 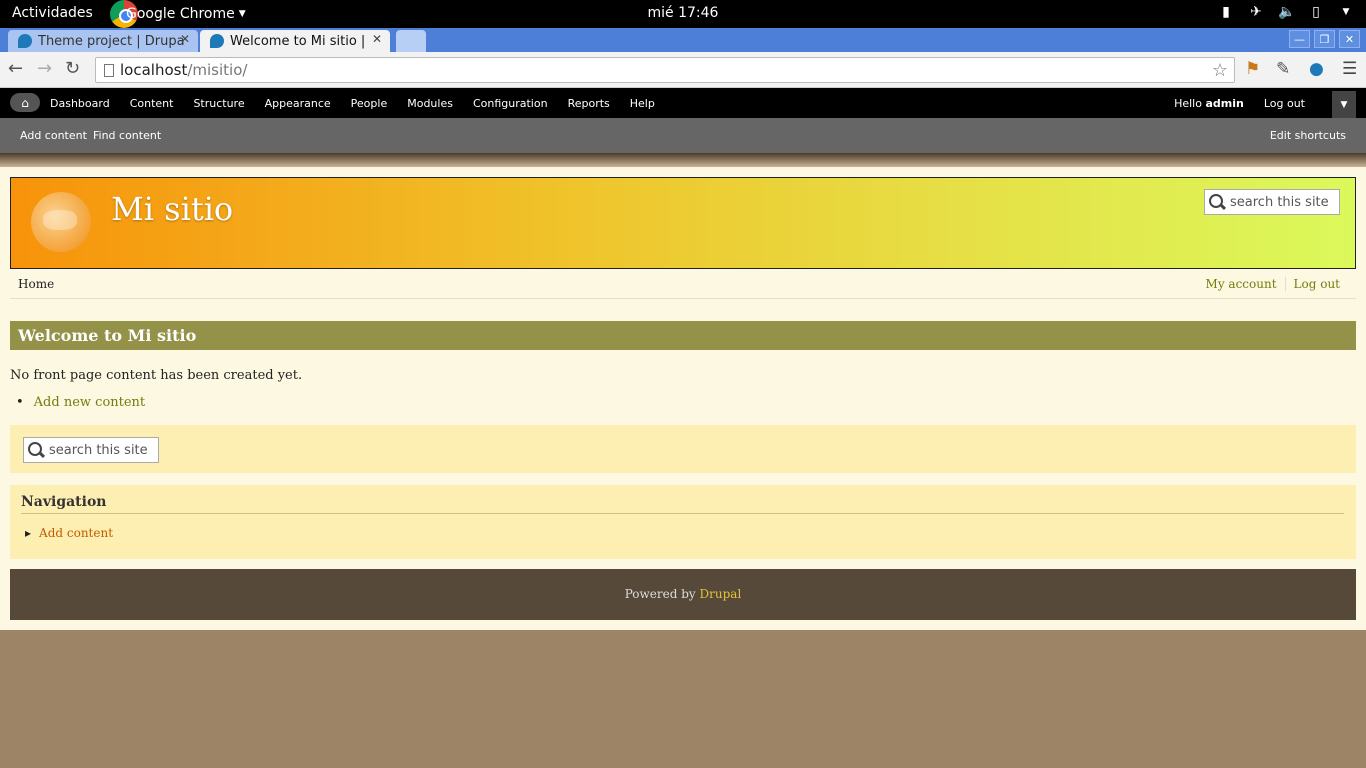 I want to click on bookmark-star-icon: ☆, so click(x=1220, y=70).